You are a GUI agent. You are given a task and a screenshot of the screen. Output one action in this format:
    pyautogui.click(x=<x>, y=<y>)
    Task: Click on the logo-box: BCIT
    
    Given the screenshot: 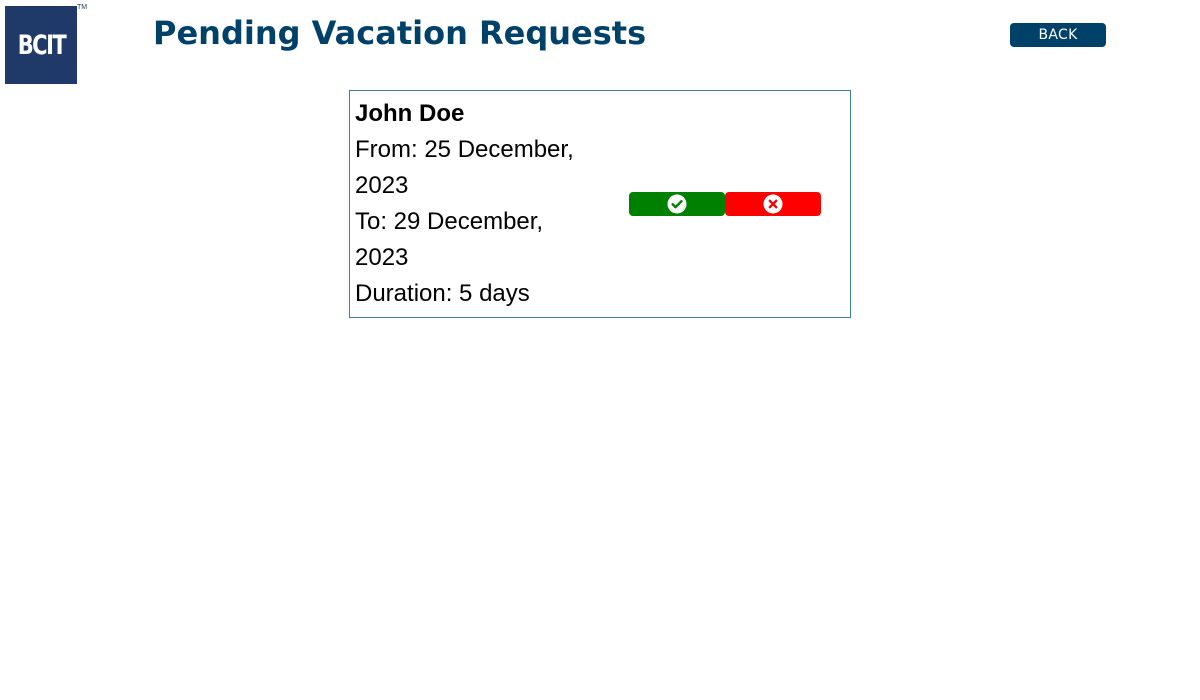 What is the action you would take?
    pyautogui.click(x=41, y=45)
    